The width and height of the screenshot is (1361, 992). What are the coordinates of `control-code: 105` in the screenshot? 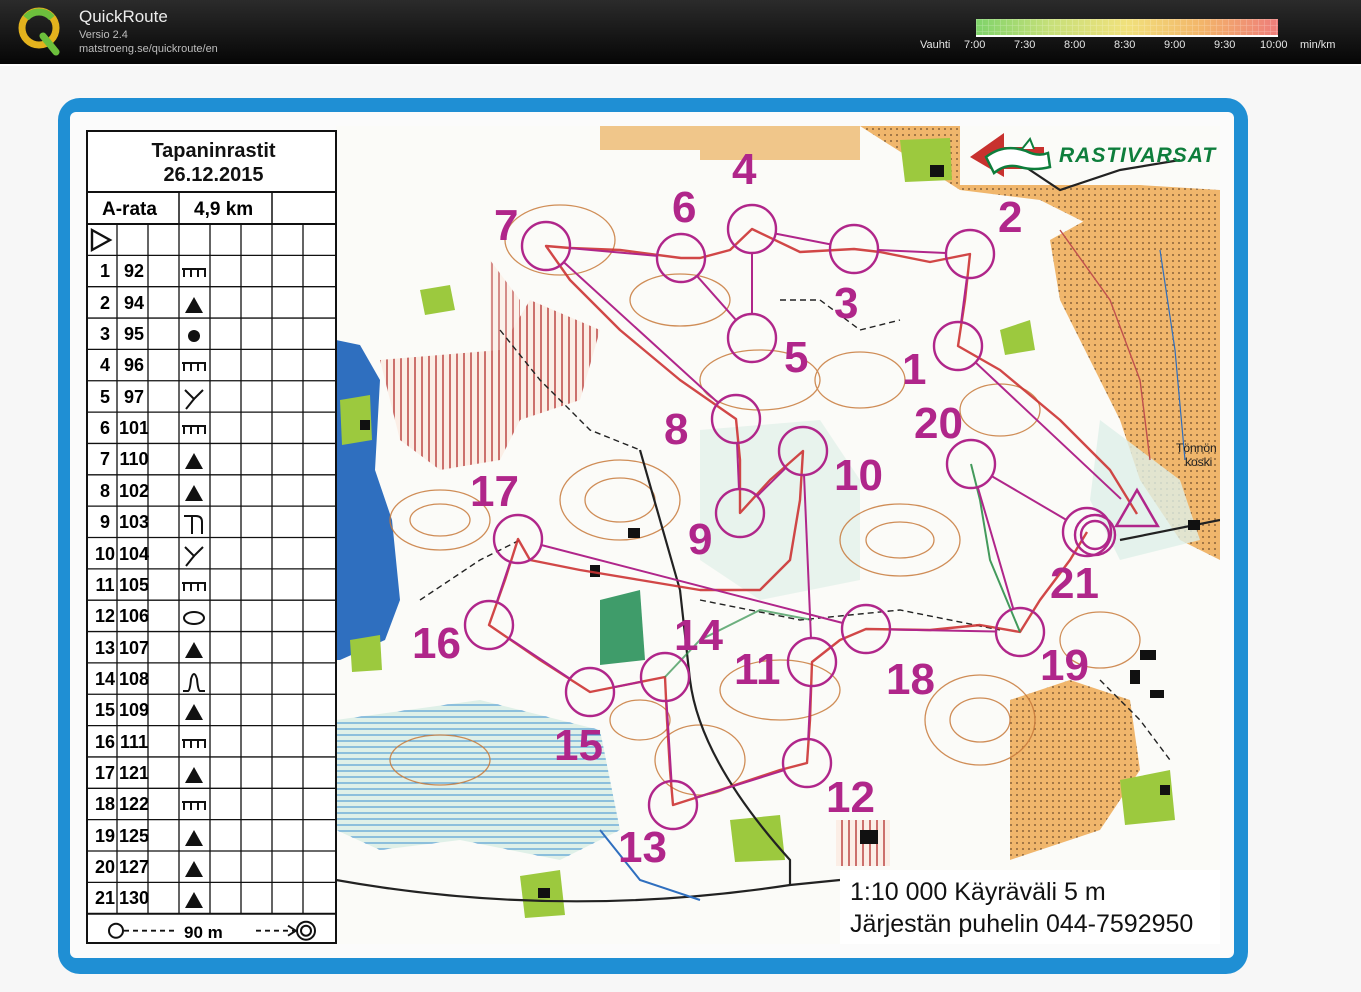 It's located at (134, 584).